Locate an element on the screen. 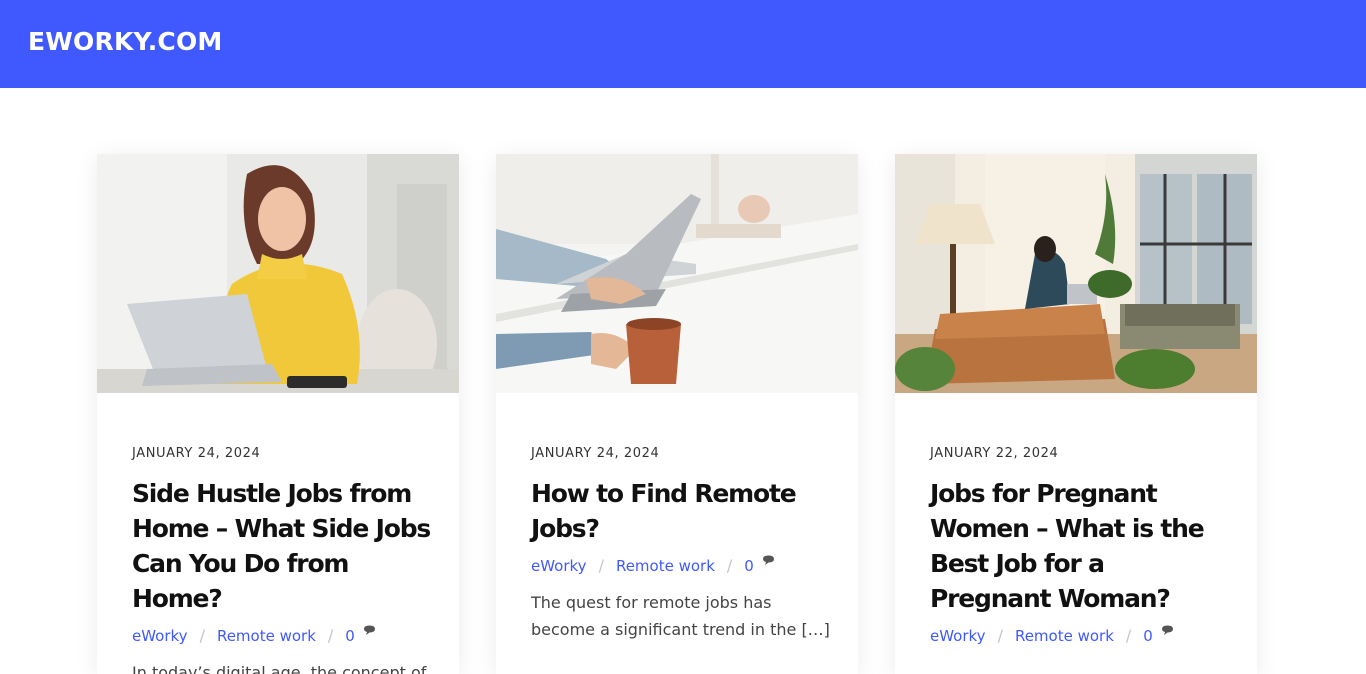 The image size is (1366, 674). post-excerpt: In today’s digital age, the concept of is located at coordinates (279, 668).